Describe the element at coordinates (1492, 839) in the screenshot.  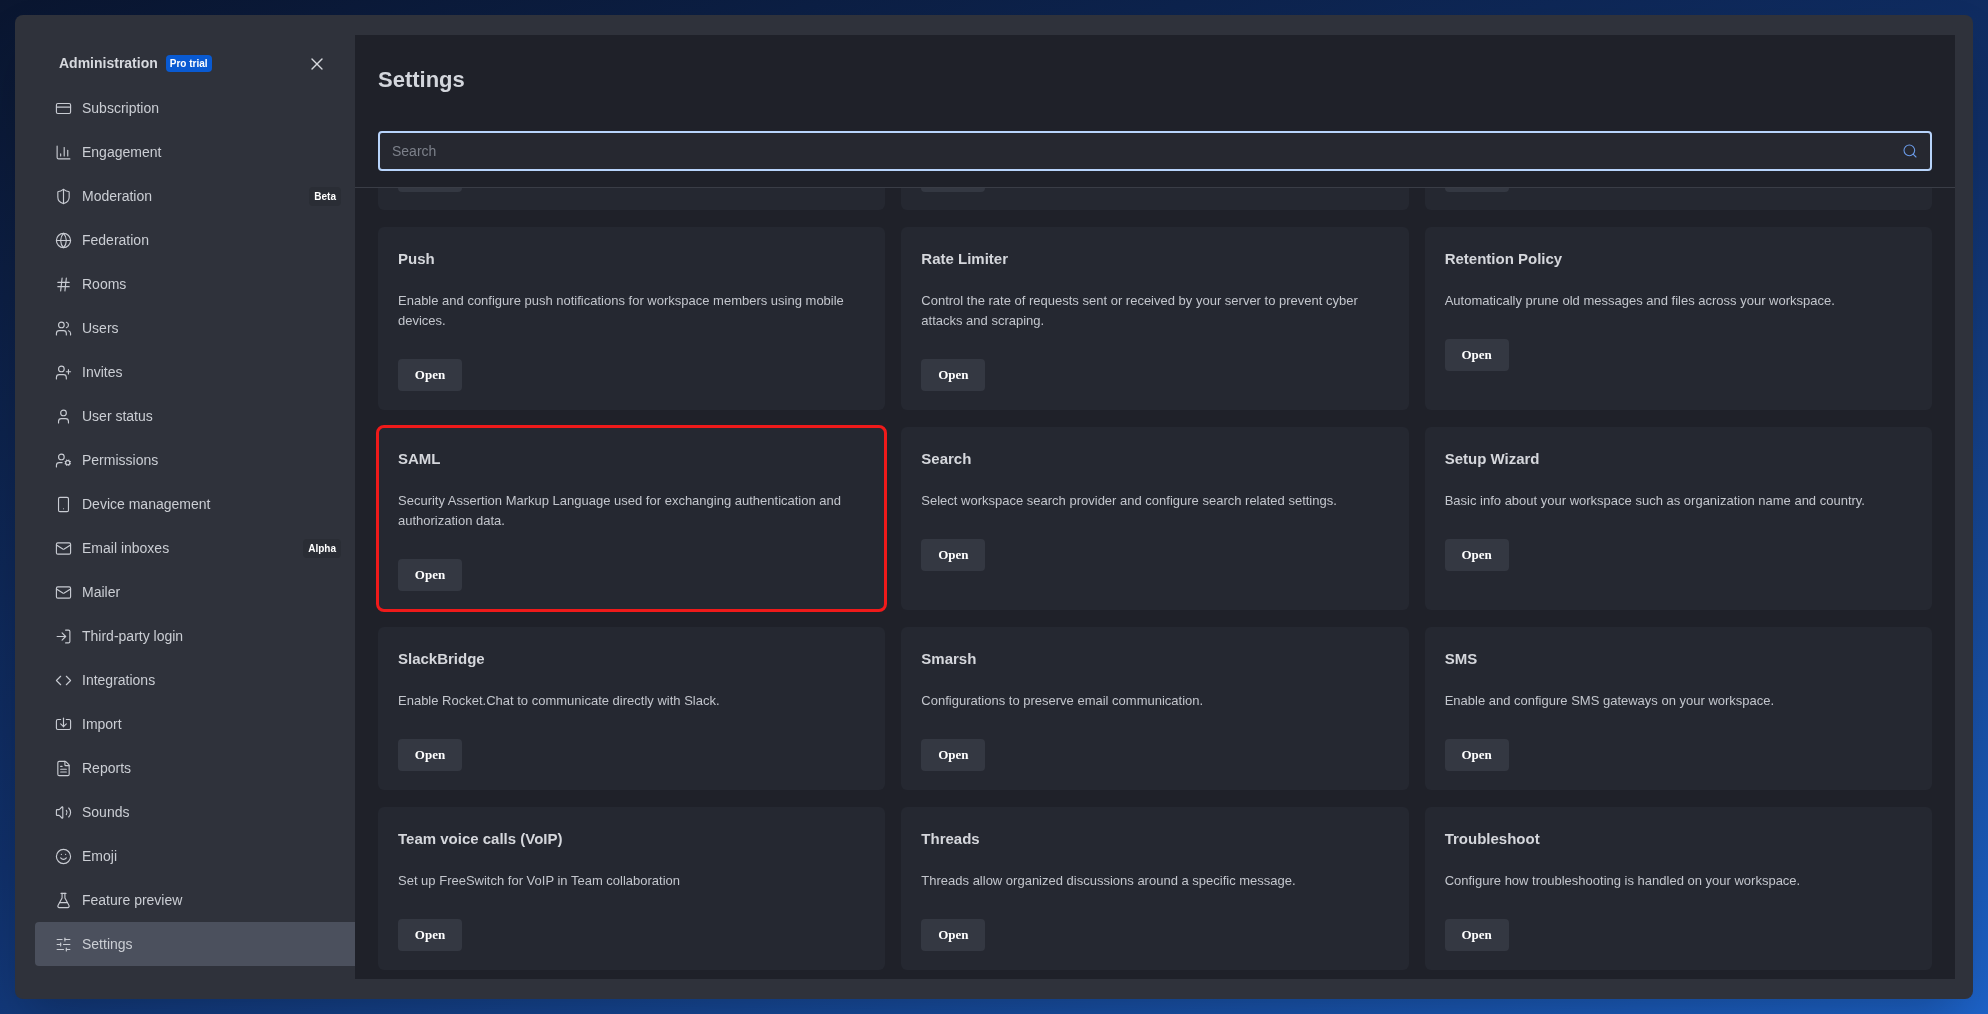
I see `card-title: Troubleshoot` at that location.